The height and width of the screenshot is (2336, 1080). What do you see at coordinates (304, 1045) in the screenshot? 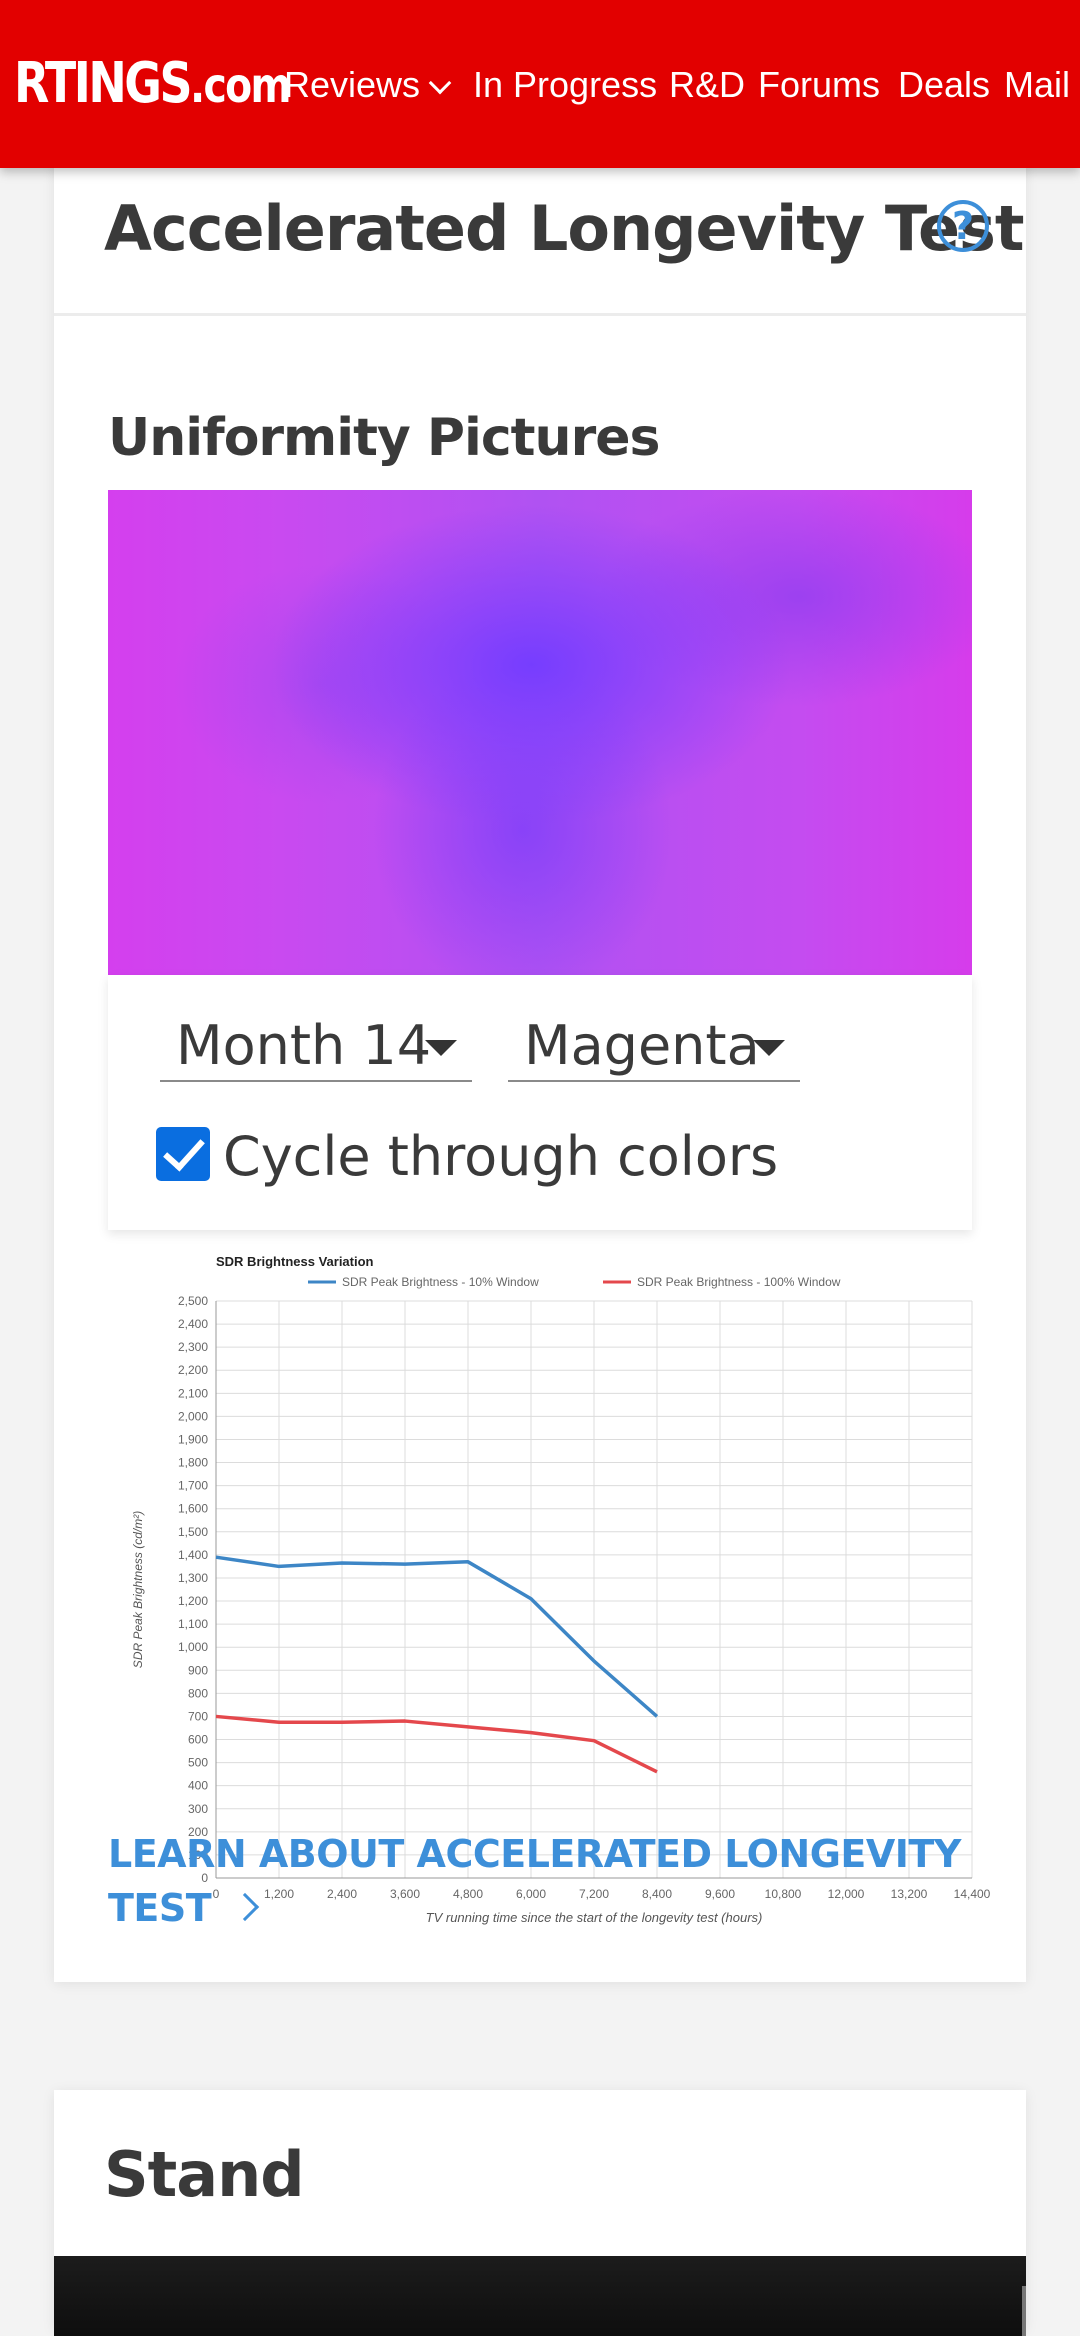
I see `month-select-value: Month 14` at bounding box center [304, 1045].